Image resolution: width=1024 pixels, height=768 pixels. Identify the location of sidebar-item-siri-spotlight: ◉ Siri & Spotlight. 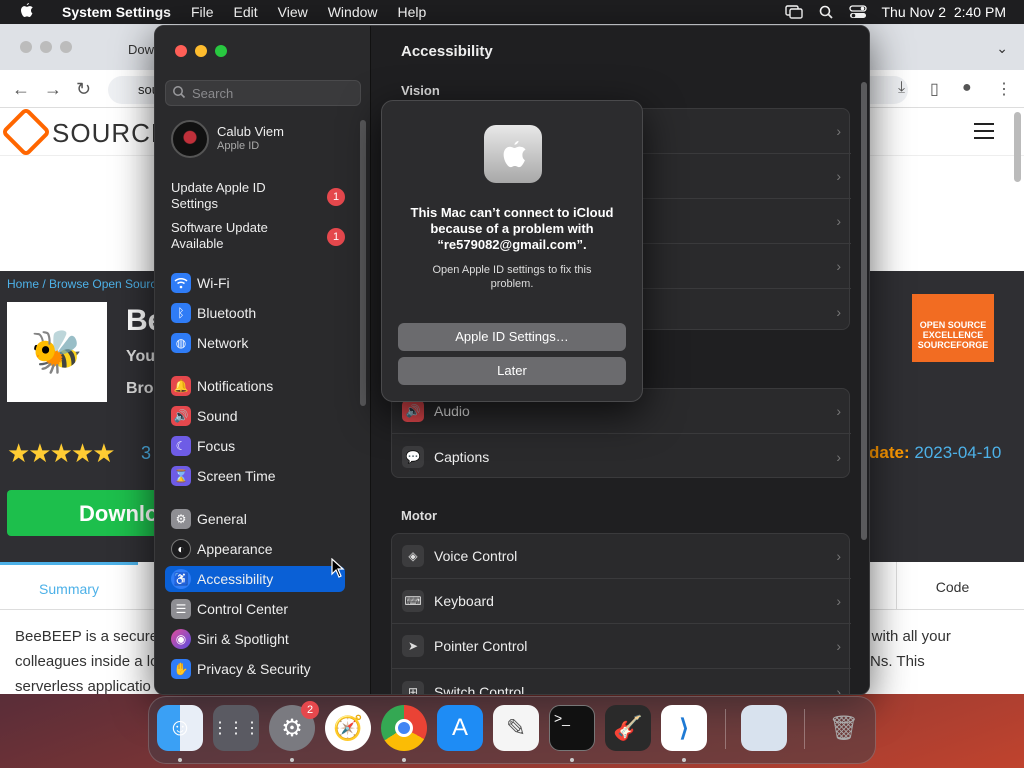
(255, 639).